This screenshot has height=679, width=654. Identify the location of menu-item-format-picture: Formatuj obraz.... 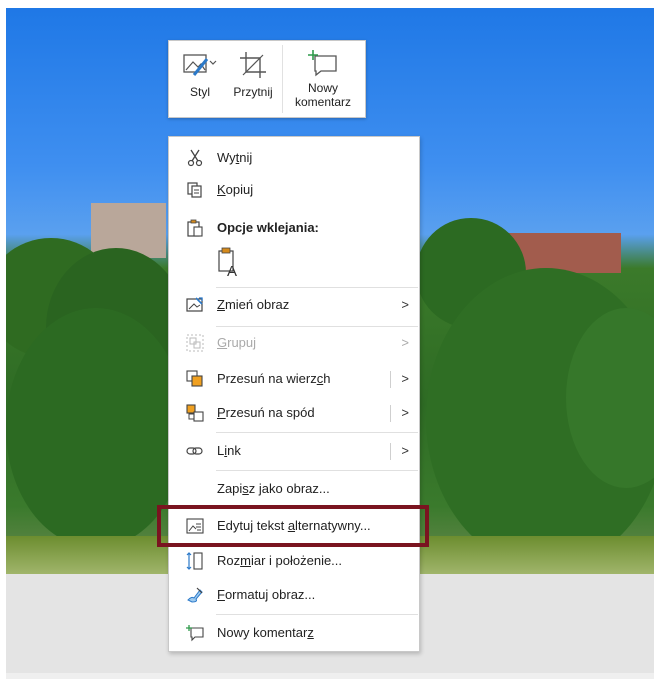
(294, 595).